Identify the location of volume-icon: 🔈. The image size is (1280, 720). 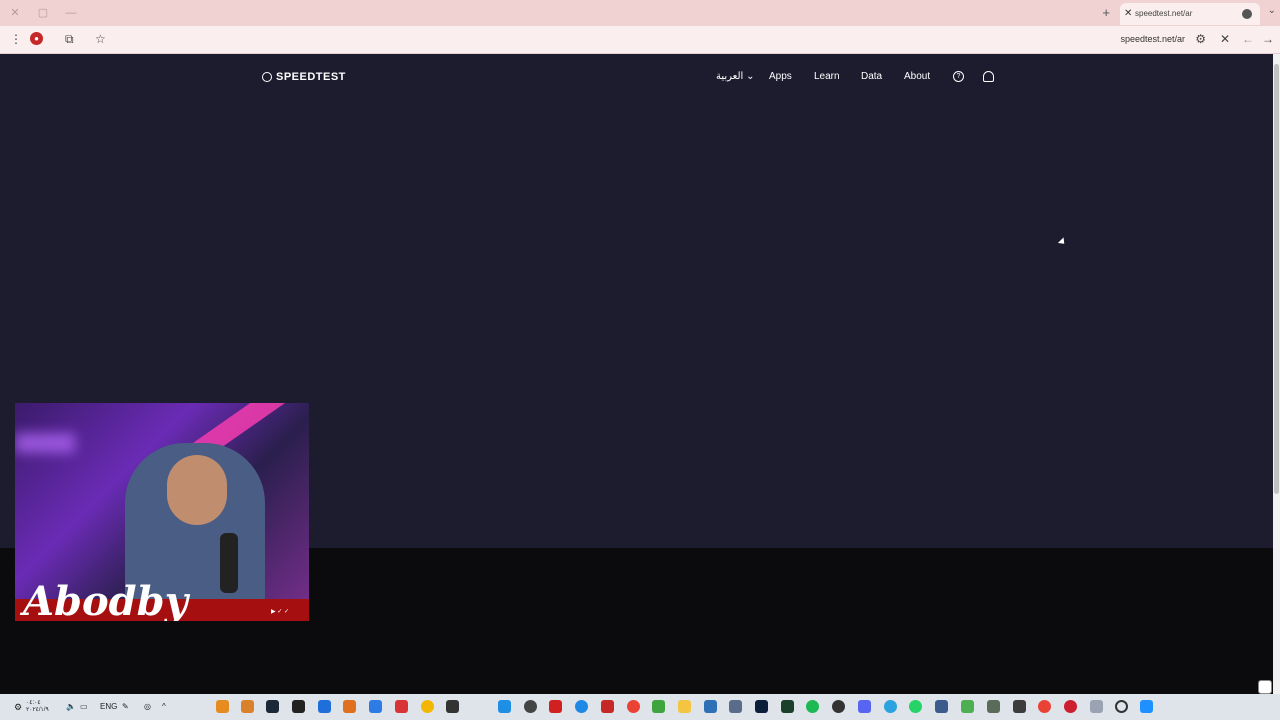
(71, 706).